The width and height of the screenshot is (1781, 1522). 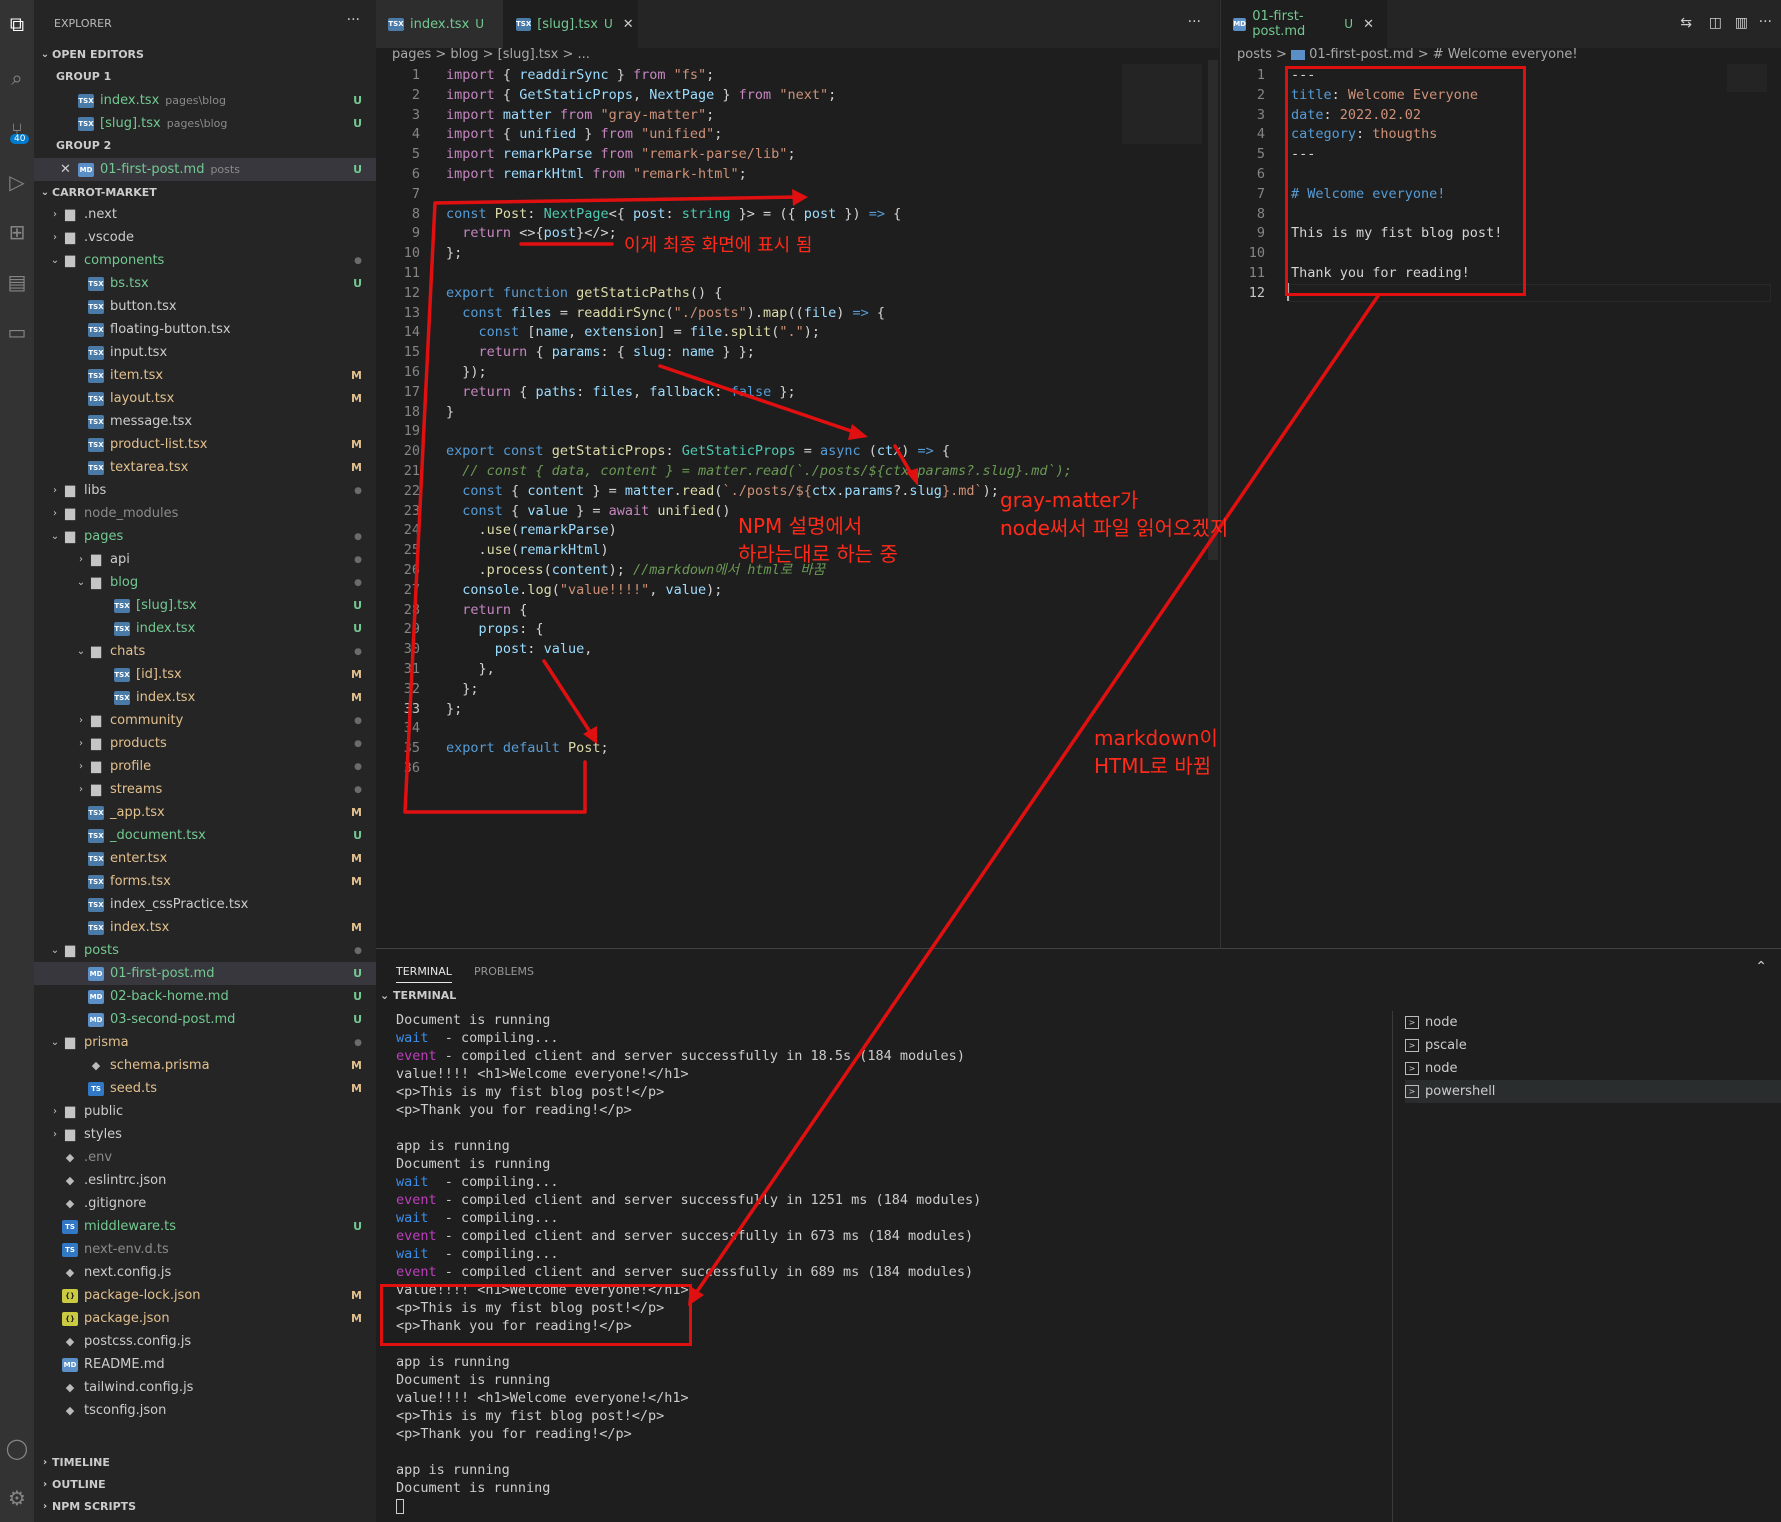 What do you see at coordinates (205, 100) in the screenshot?
I see `open-editor-item: TSX index.tsx pages\blog U` at bounding box center [205, 100].